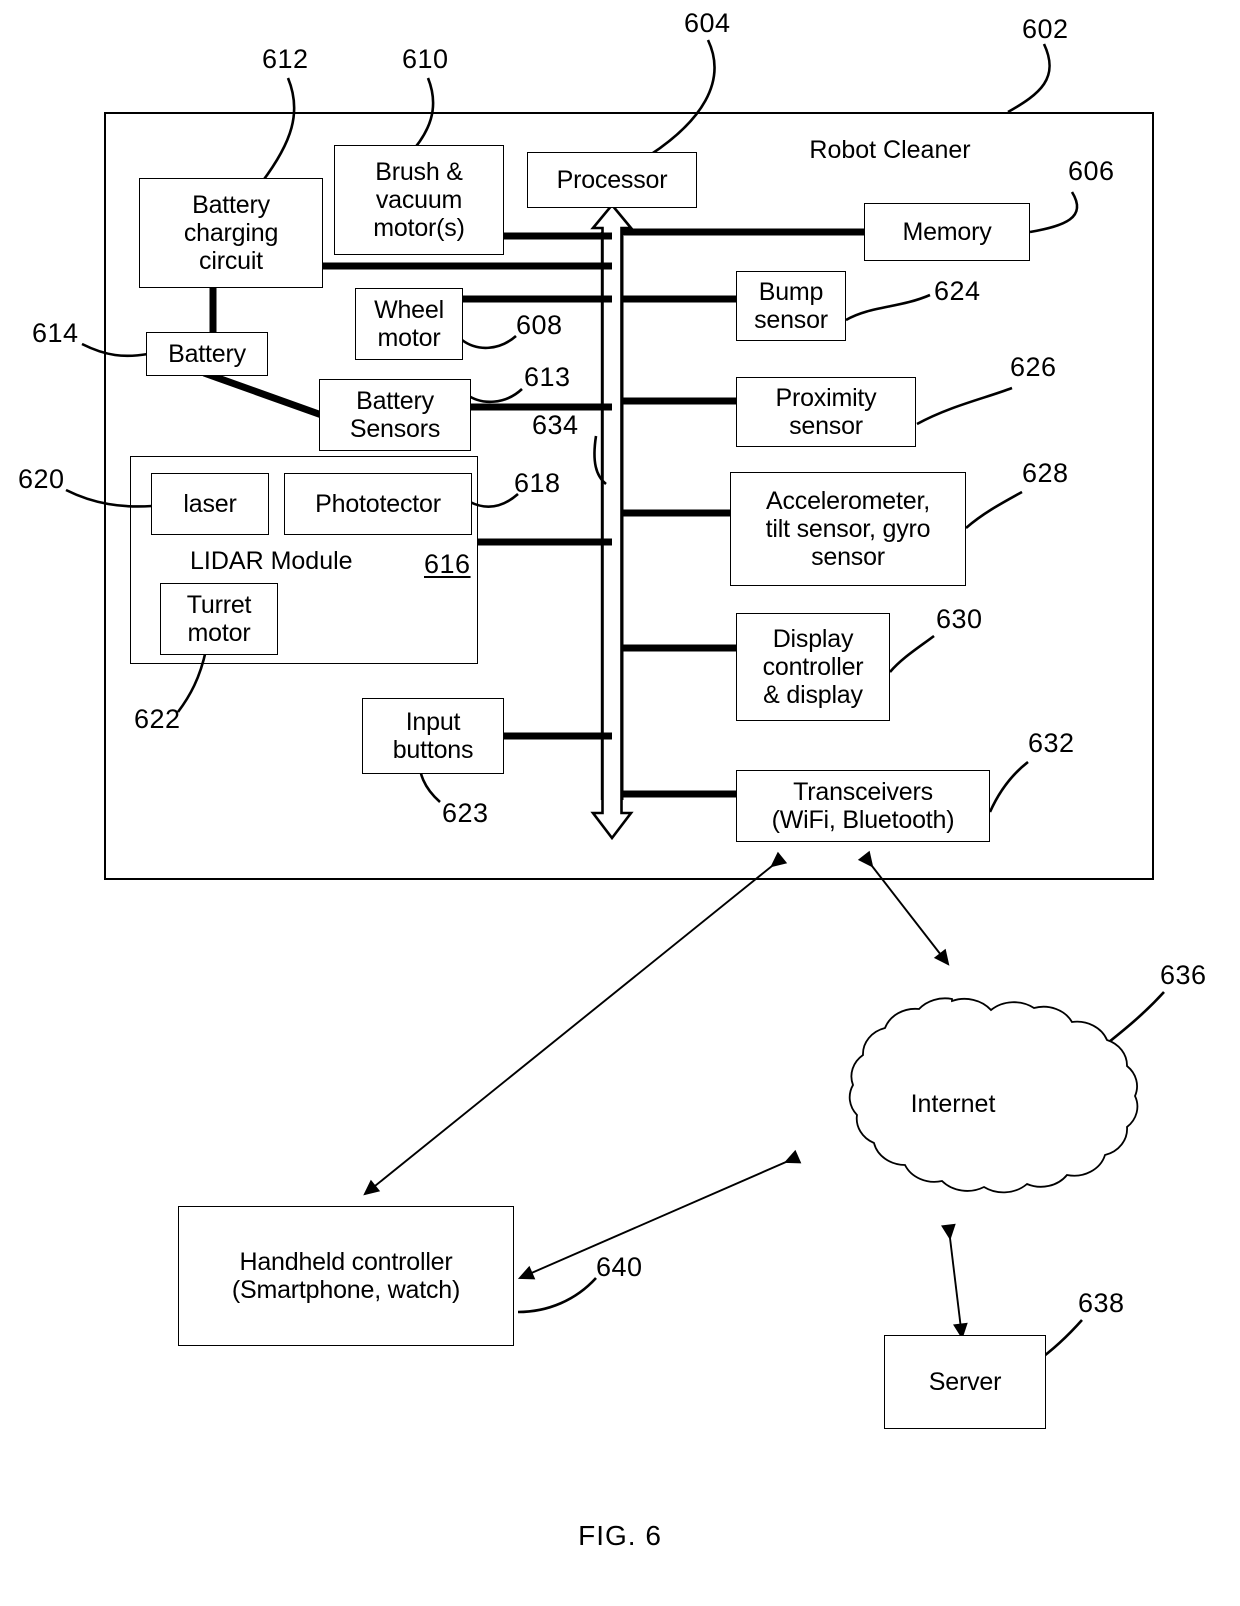 This screenshot has height=1606, width=1240. Describe the element at coordinates (954, 1281) in the screenshot. I see `arrow-internet-server` at that location.